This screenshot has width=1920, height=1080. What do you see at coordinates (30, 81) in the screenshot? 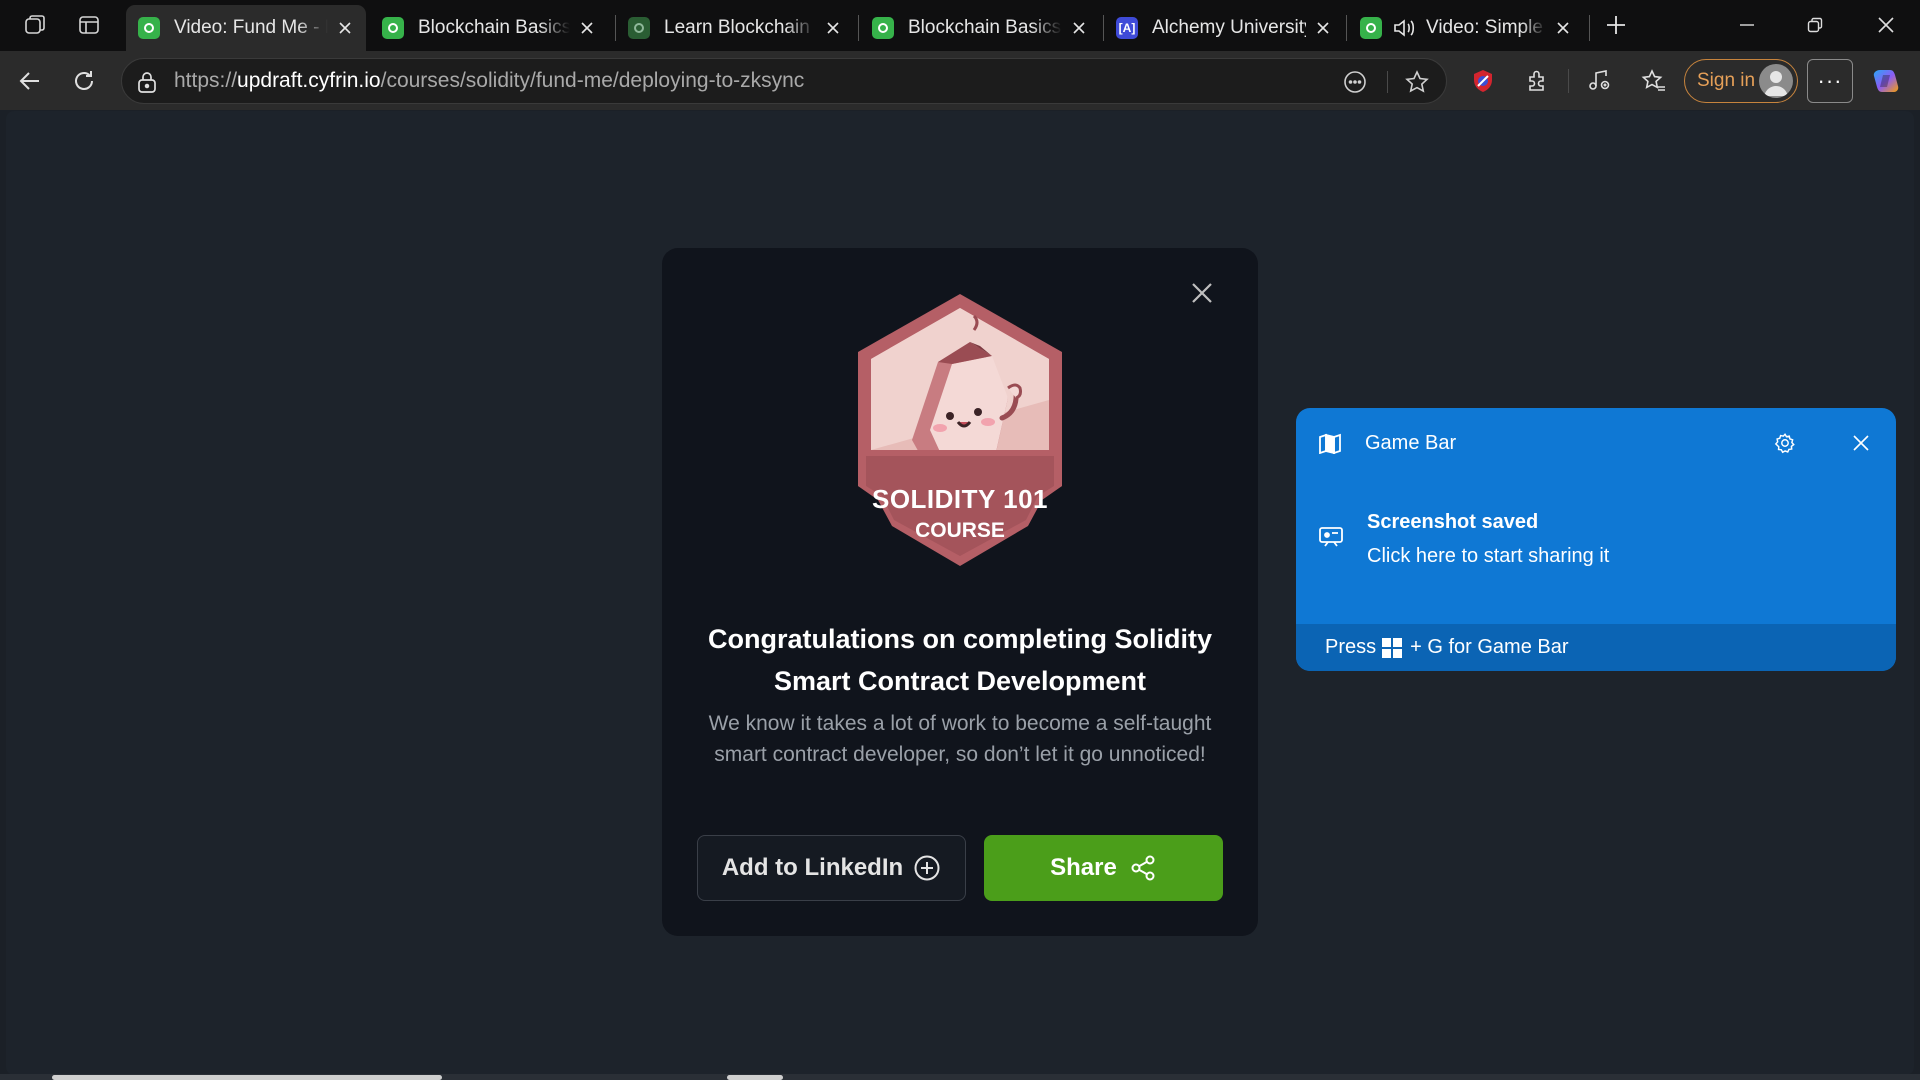
I see `back-arrow-icon` at bounding box center [30, 81].